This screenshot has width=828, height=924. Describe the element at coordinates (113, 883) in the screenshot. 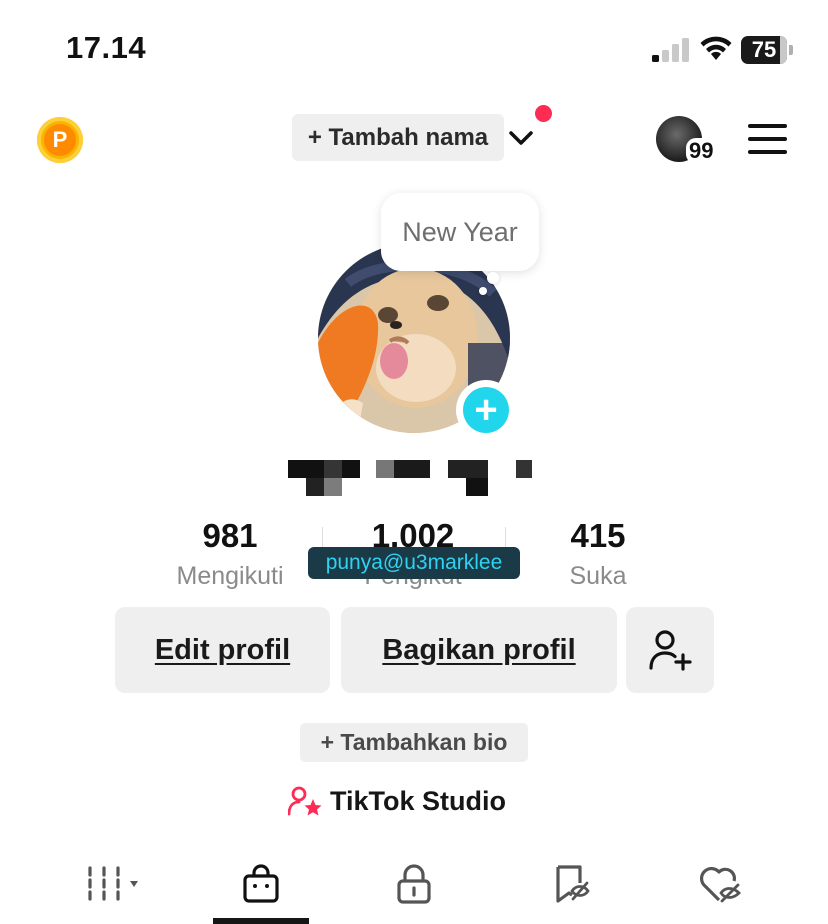

I see `videos-grid-icon` at that location.